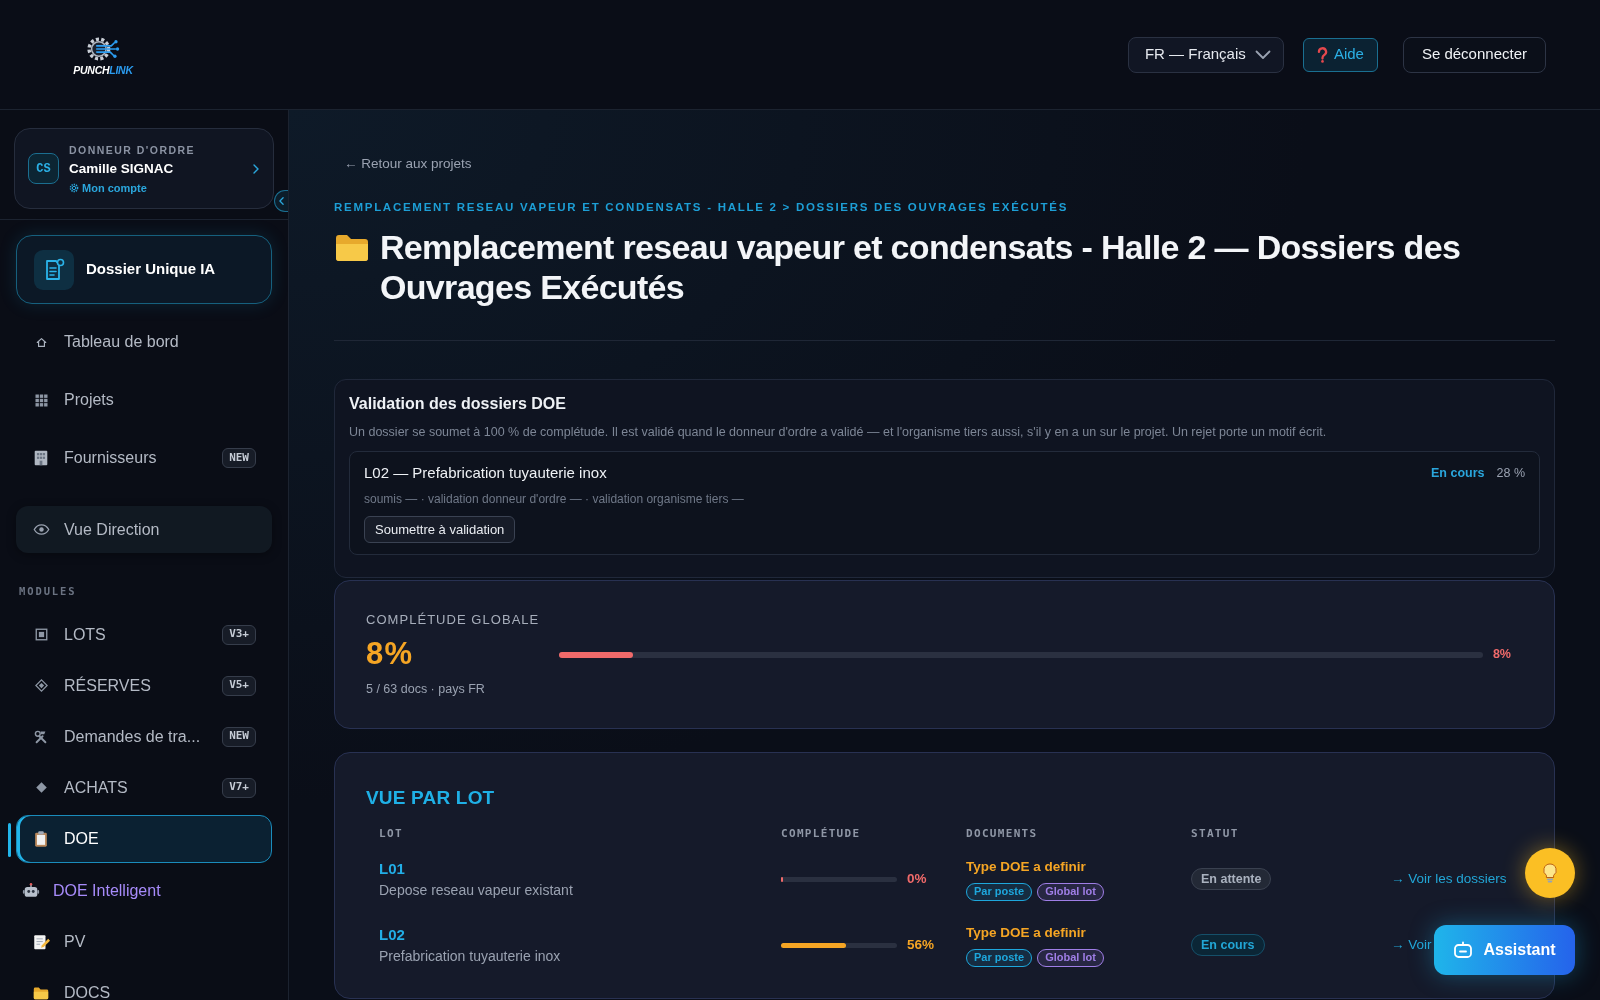 This screenshot has width=1600, height=1000. I want to click on nav-item: Projets, so click(144, 400).